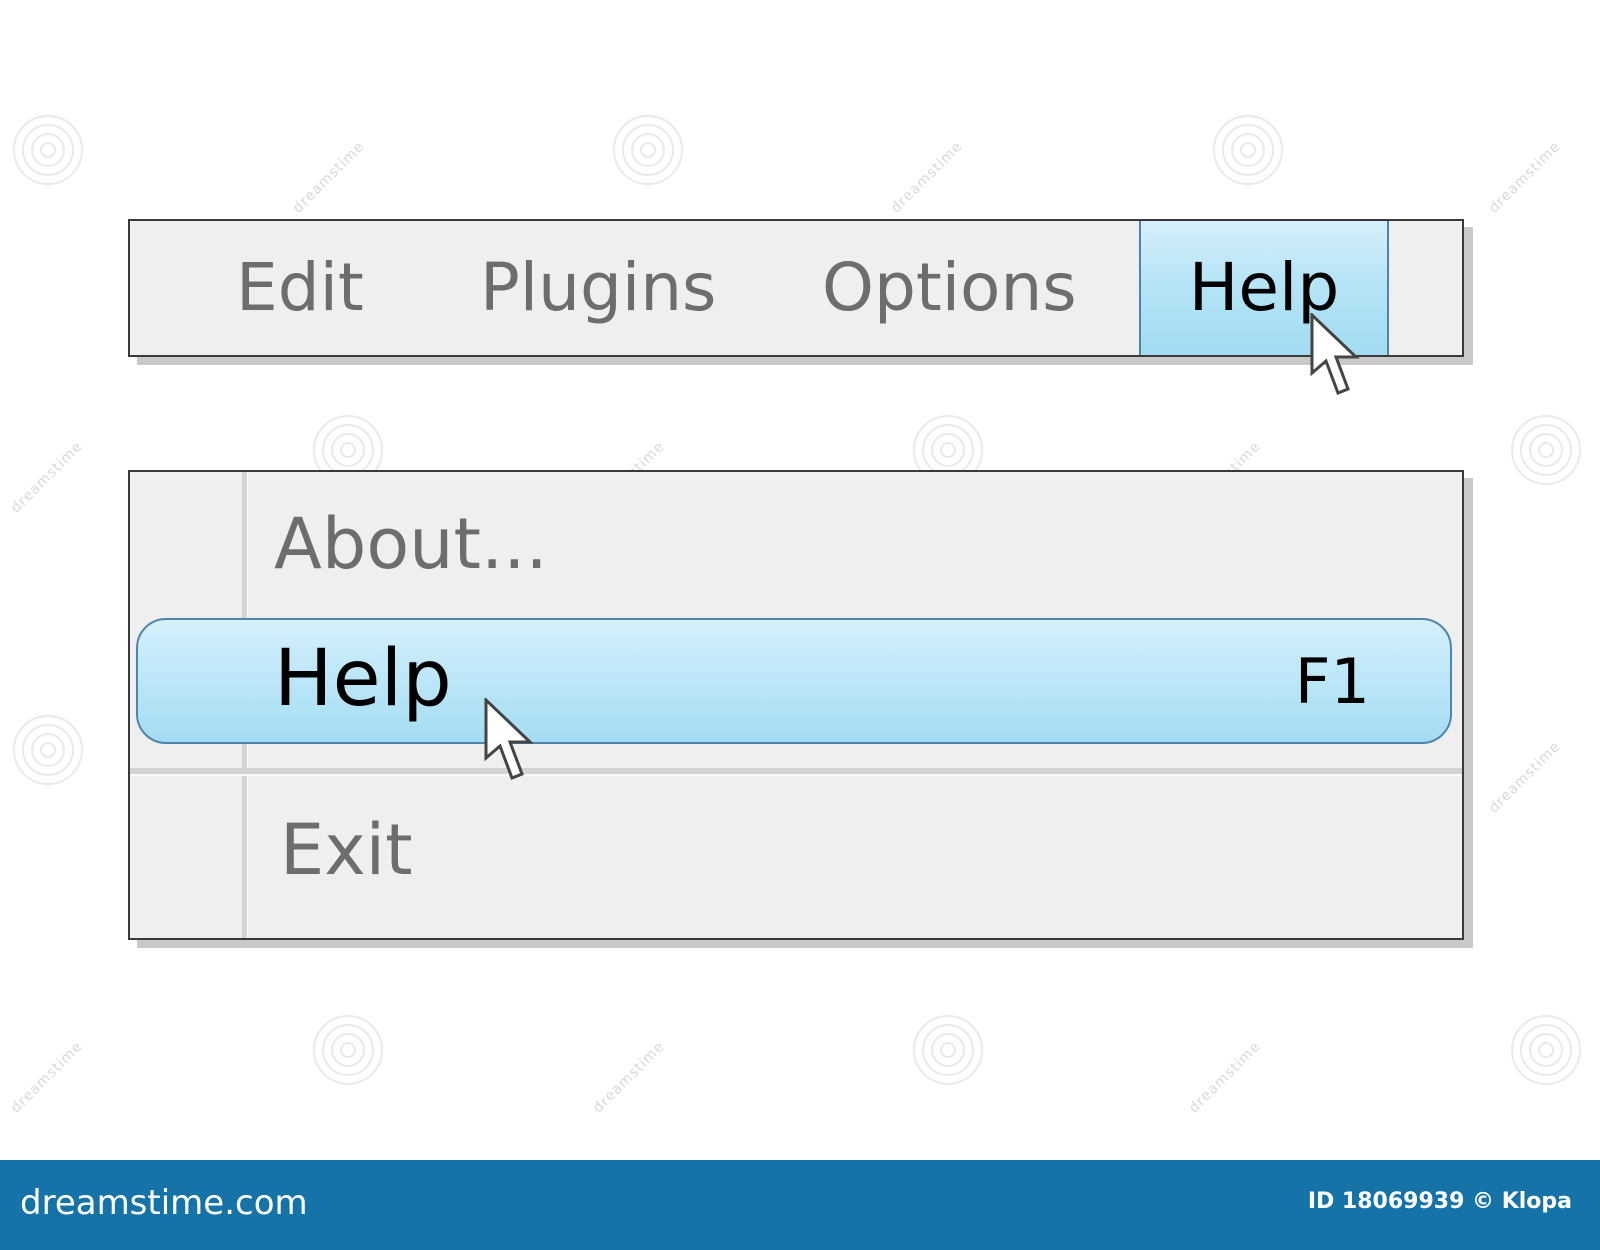  What do you see at coordinates (800, 1205) in the screenshot?
I see `footer-bar: dreamstime.com ID 18069939 © Klopa` at bounding box center [800, 1205].